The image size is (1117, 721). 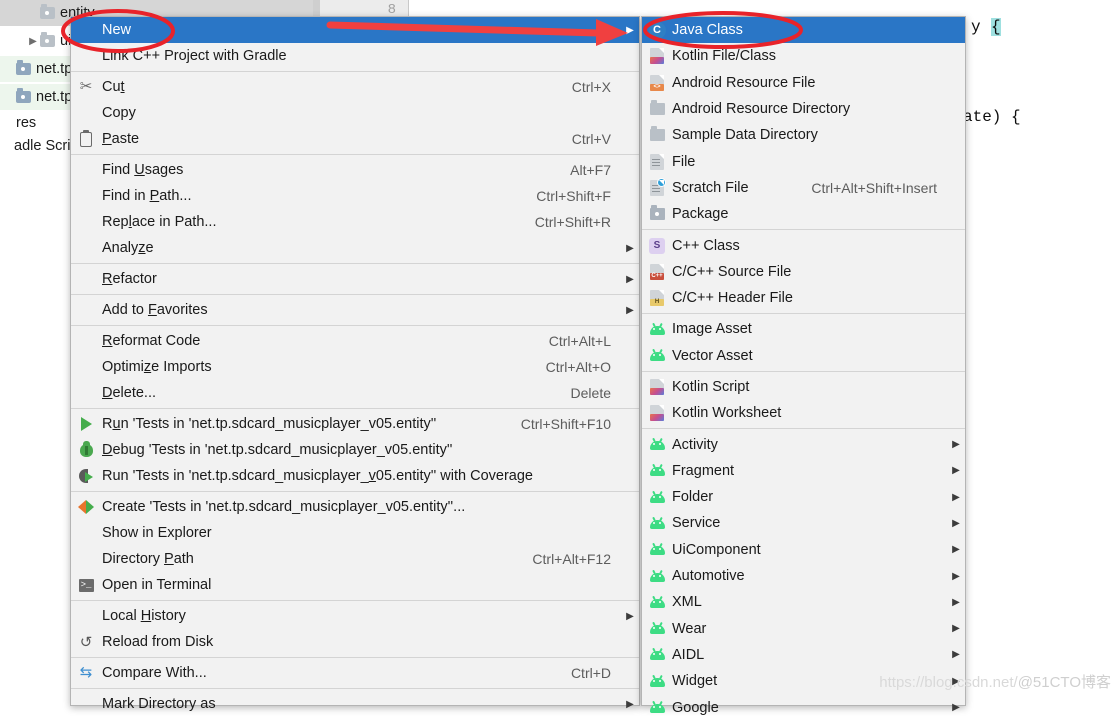 What do you see at coordinates (803, 497) in the screenshot?
I see `menu-item-folder: Folder ▶` at bounding box center [803, 497].